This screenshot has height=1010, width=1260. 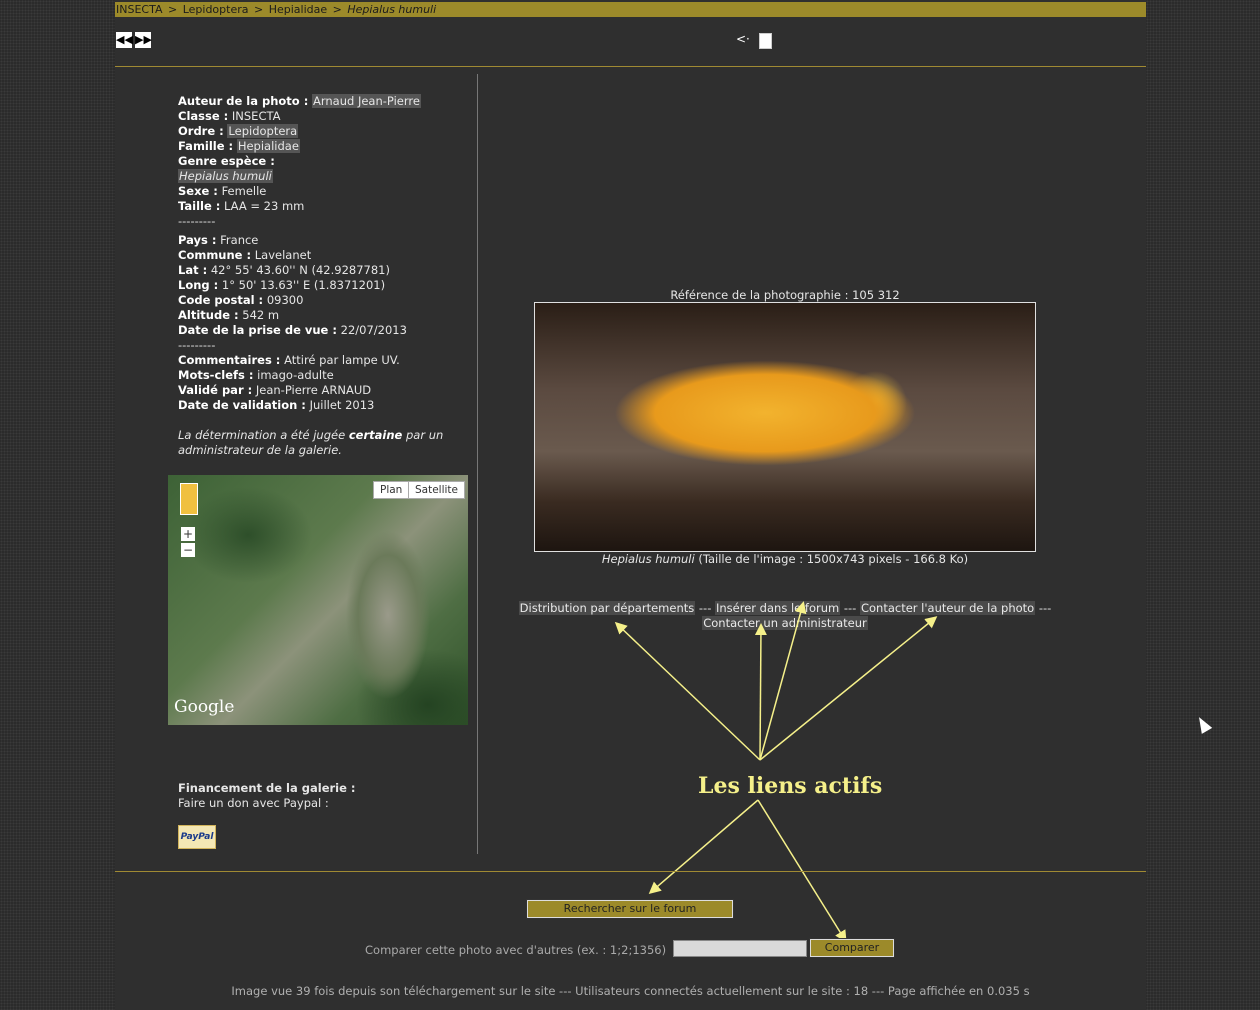 I want to click on order-link: Lepidoptera, so click(x=263, y=131).